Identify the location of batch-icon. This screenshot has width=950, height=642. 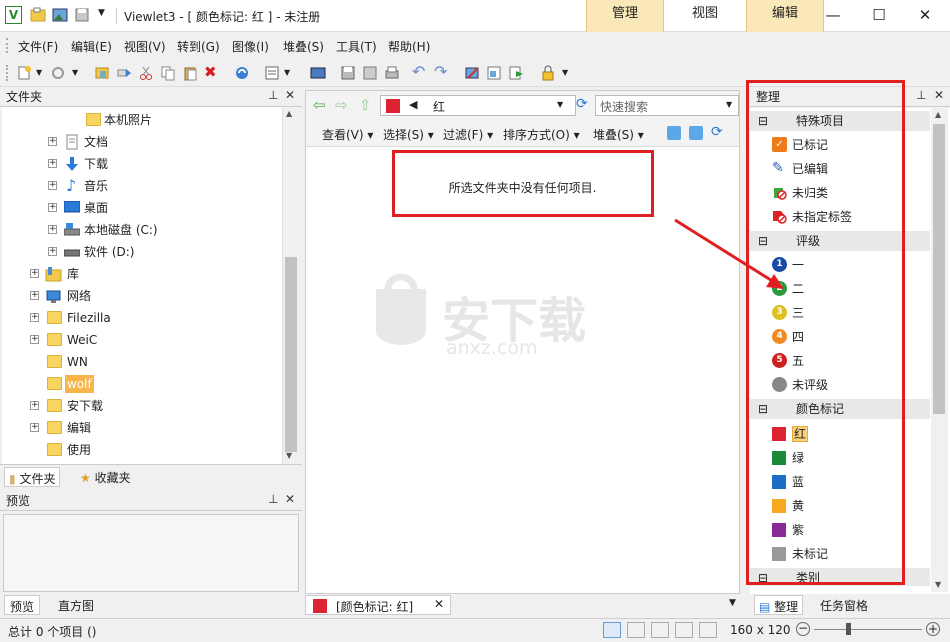
(370, 73).